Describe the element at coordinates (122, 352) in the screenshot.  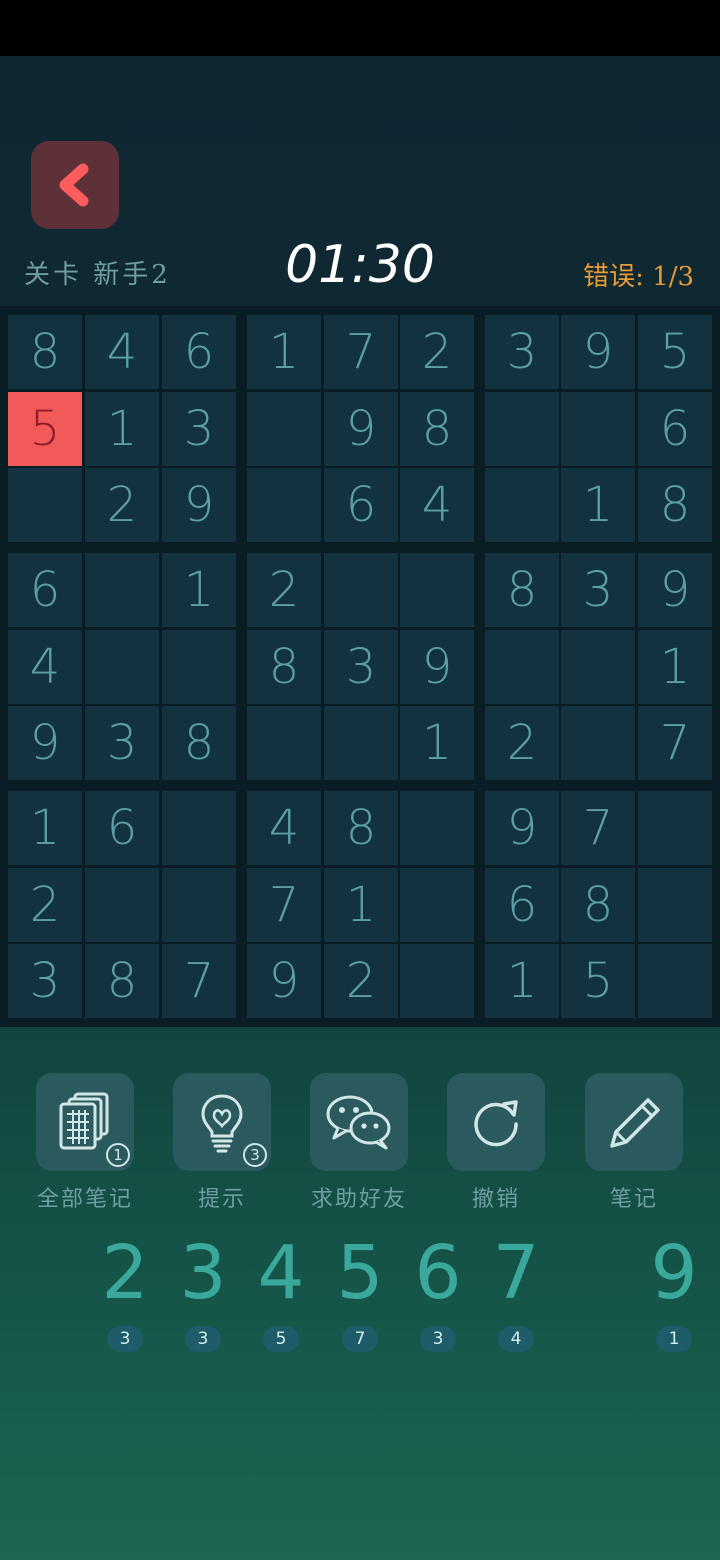
I see `sudoku-cell-r1c2: 4` at that location.